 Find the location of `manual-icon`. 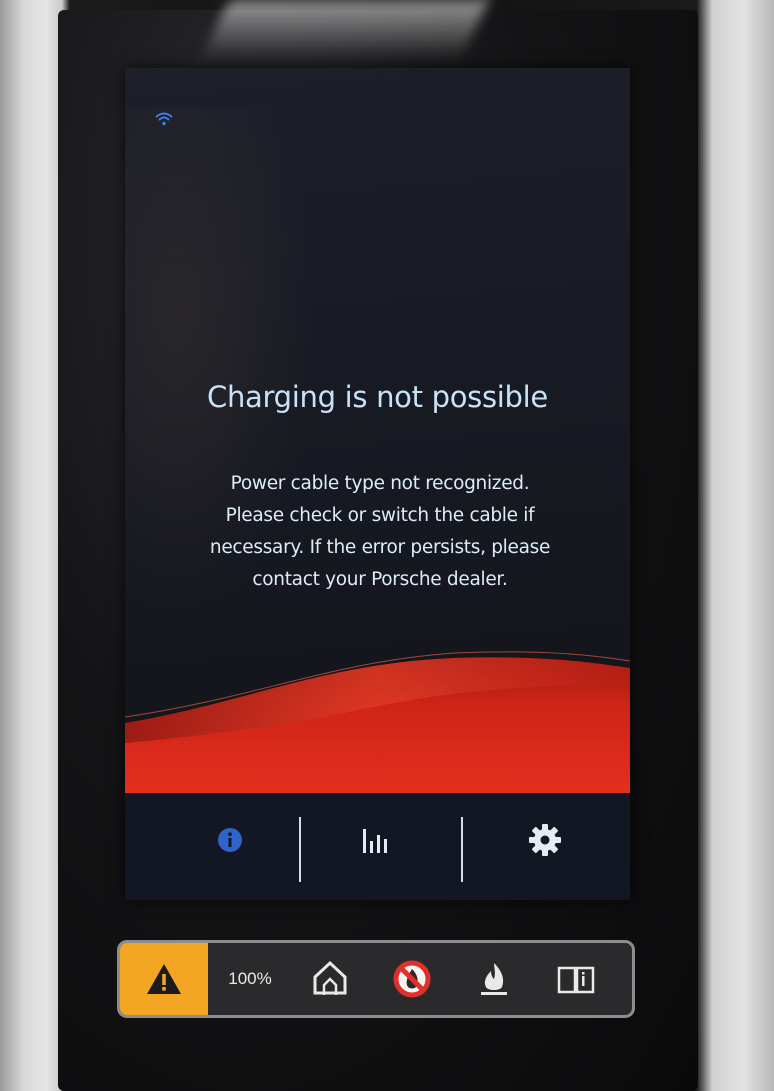

manual-icon is located at coordinates (576, 979).